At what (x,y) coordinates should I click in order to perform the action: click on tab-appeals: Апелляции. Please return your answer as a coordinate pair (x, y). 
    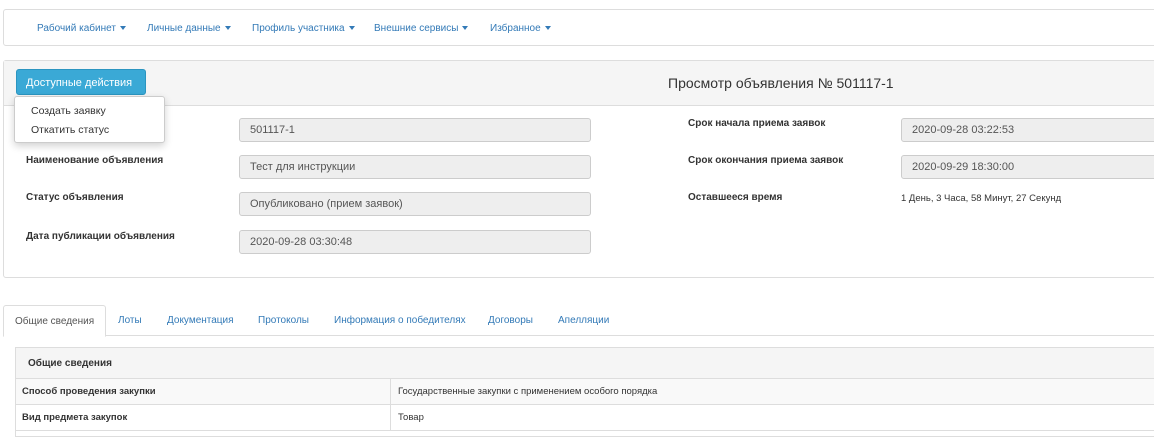
    Looking at the image, I should click on (583, 320).